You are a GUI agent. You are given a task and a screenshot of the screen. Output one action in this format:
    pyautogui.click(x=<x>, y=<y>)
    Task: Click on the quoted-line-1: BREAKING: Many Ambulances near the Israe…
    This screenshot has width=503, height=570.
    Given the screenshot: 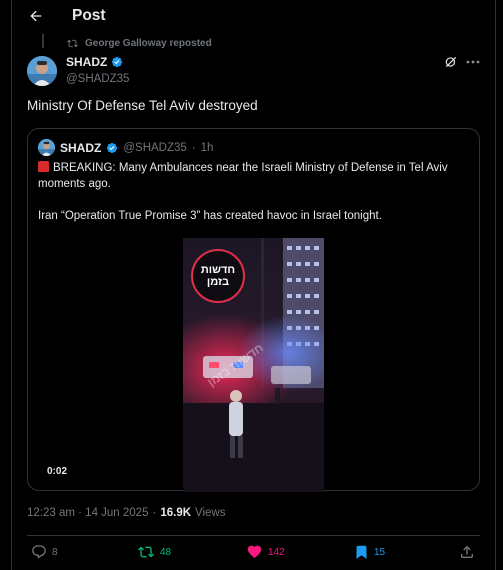 What is the action you would take?
    pyautogui.click(x=243, y=176)
    